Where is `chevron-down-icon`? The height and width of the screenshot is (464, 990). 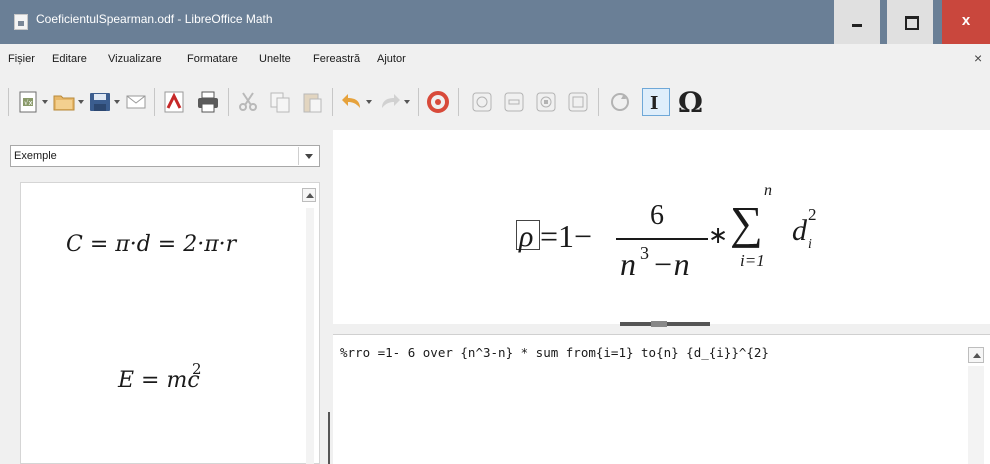
chevron-down-icon is located at coordinates (308, 156).